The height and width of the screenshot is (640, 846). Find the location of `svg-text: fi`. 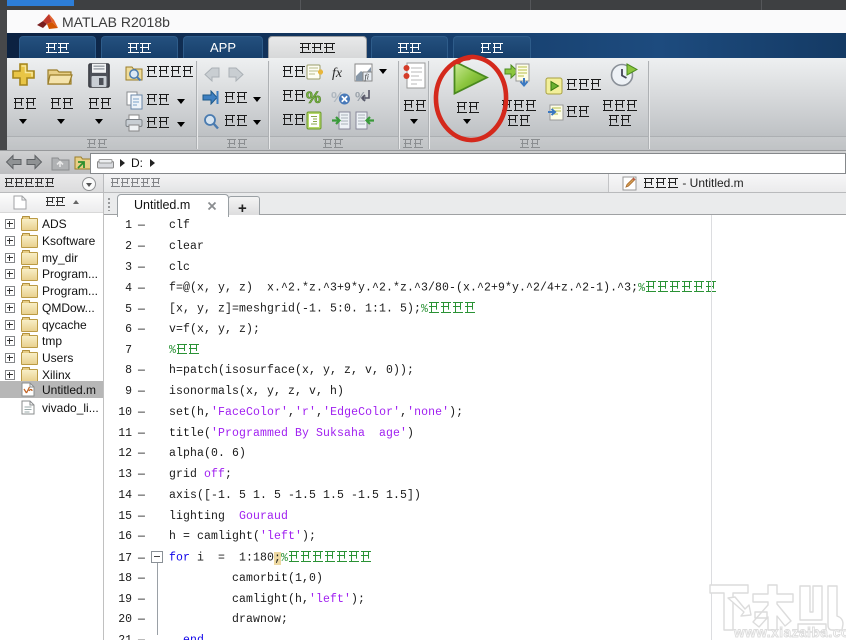

svg-text: fi is located at coordinates (367, 77).